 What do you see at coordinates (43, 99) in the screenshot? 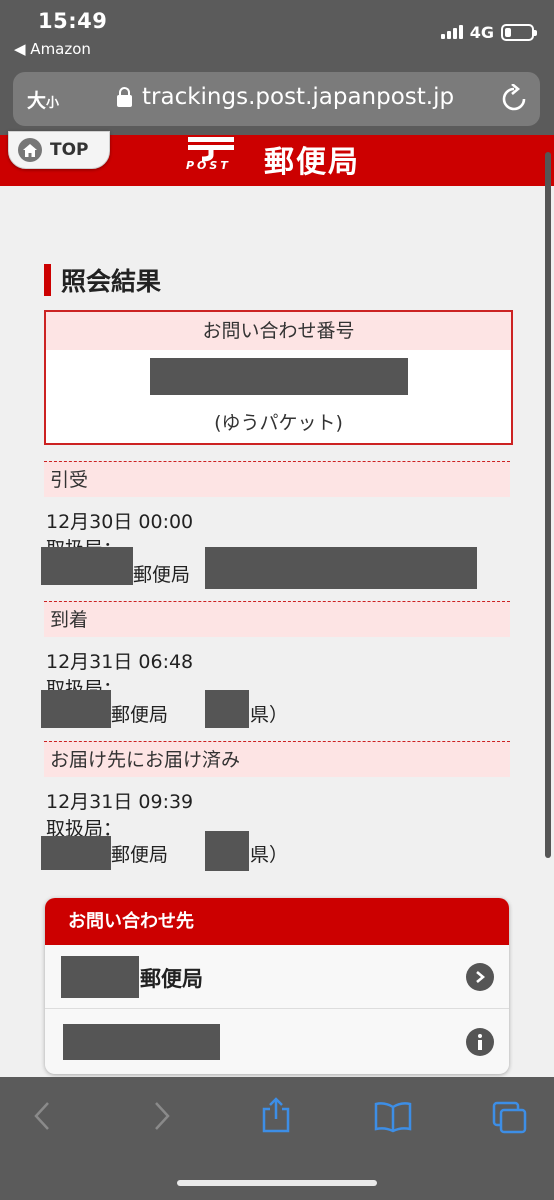
I see `text-size-button: 大小` at bounding box center [43, 99].